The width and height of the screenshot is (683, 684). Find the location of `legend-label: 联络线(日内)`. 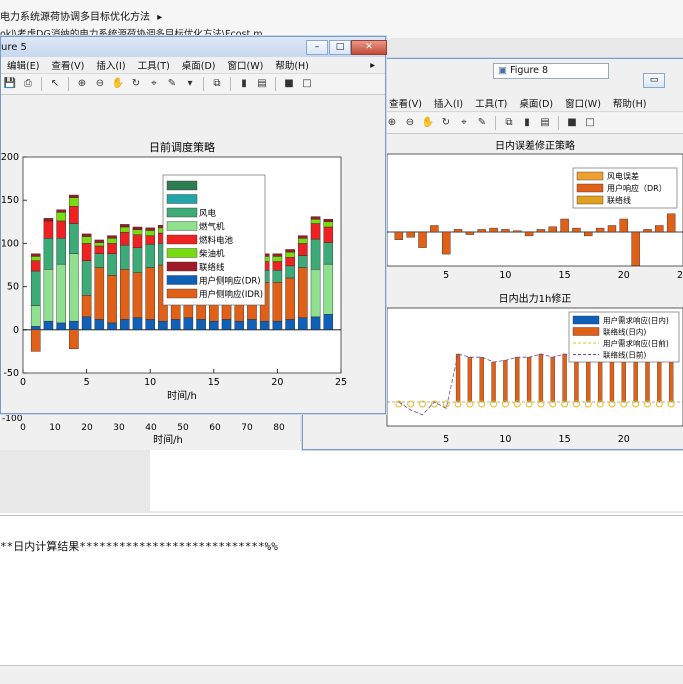

legend-label: 联络线(日内) is located at coordinates (624, 332).